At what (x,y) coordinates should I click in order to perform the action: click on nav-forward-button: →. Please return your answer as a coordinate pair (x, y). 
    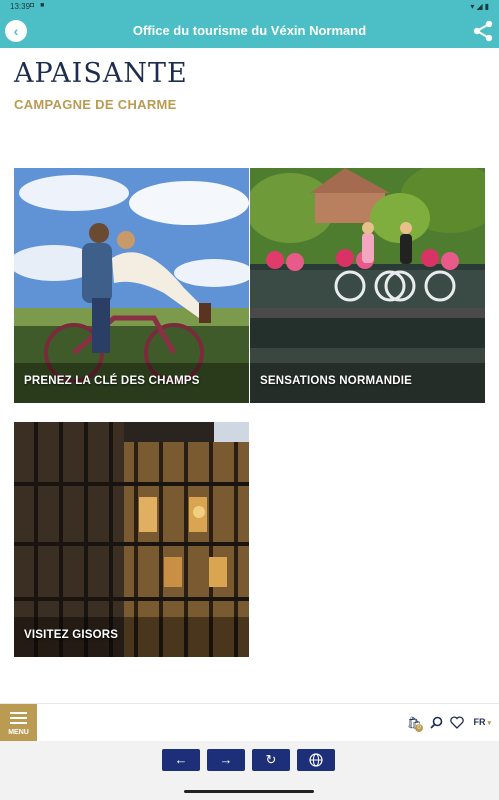
    Looking at the image, I should click on (226, 760).